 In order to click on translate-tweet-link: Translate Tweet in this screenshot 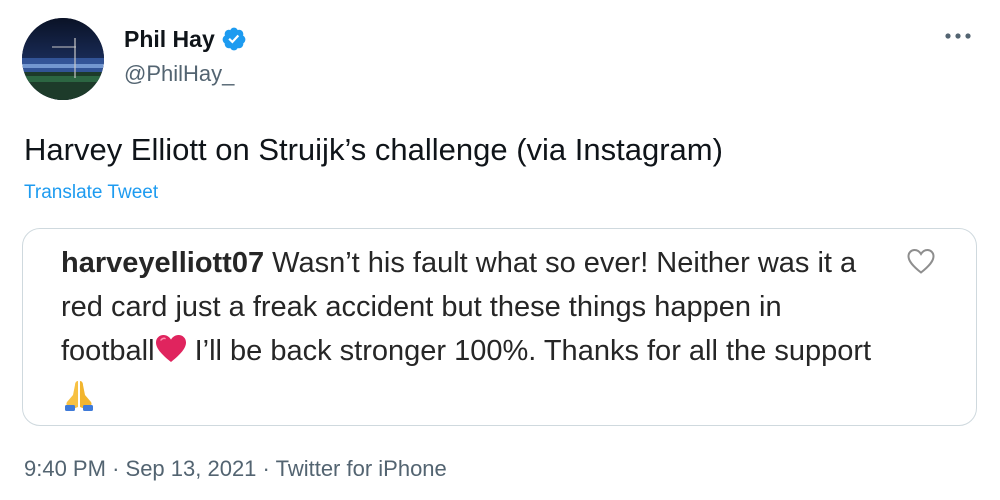, I will do `click(91, 193)`.